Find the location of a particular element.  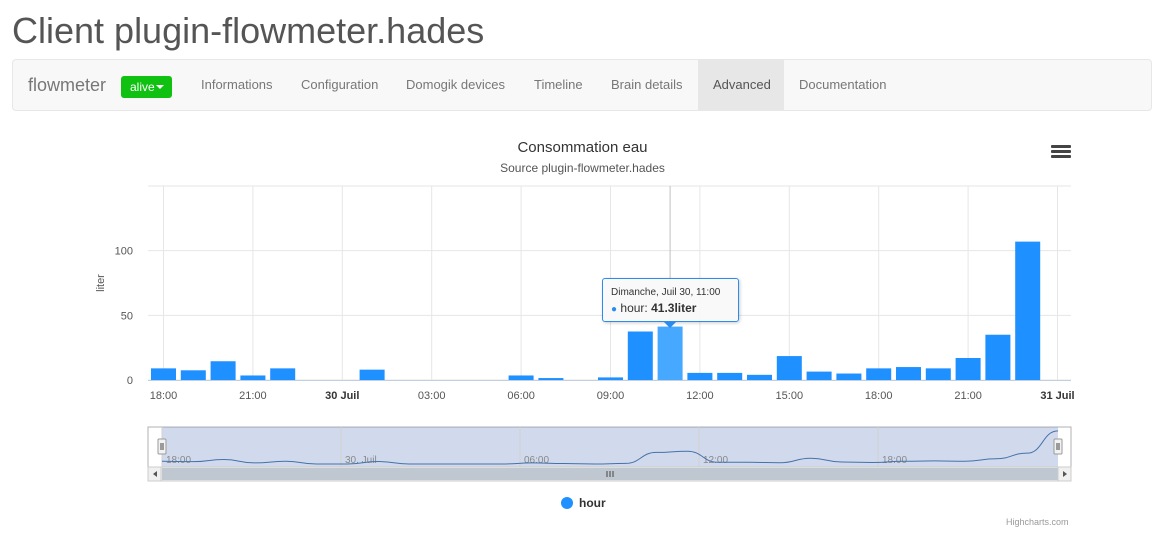

x-tick-label: 31 Juil is located at coordinates (1057, 396).